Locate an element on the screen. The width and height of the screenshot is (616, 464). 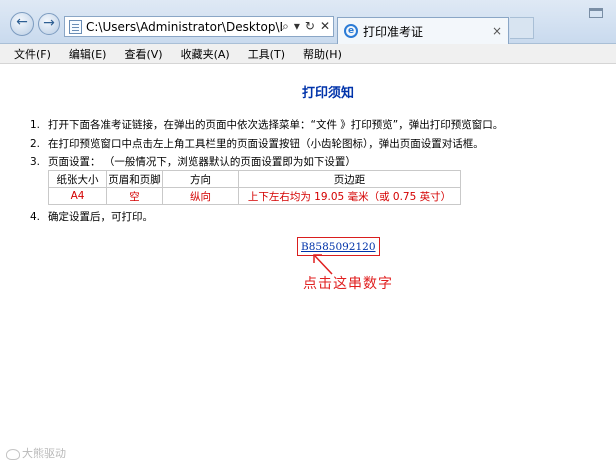
table-row: A4 空 纵向 上下左右均为 19.05 毫米（或 0.75 英寸） is located at coordinates (254, 196).